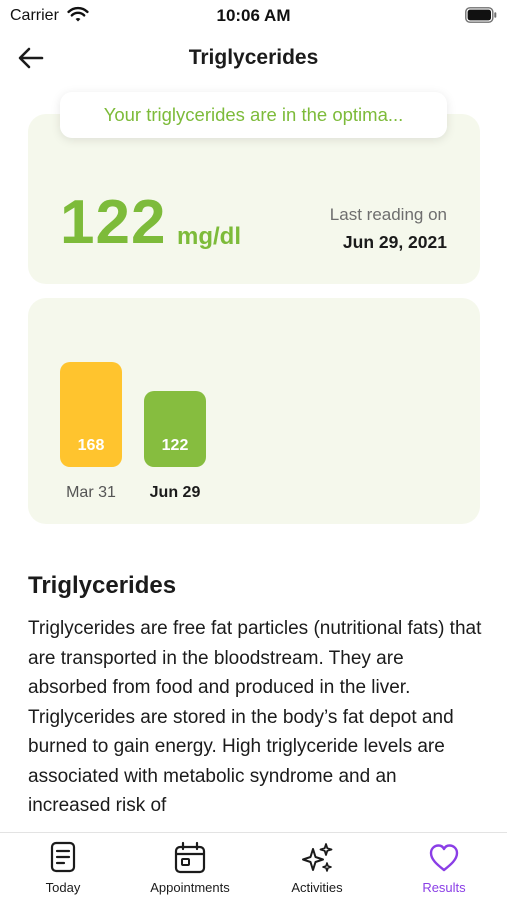  I want to click on tab-bar: Today Appointments Activities Results, so click(253, 866).